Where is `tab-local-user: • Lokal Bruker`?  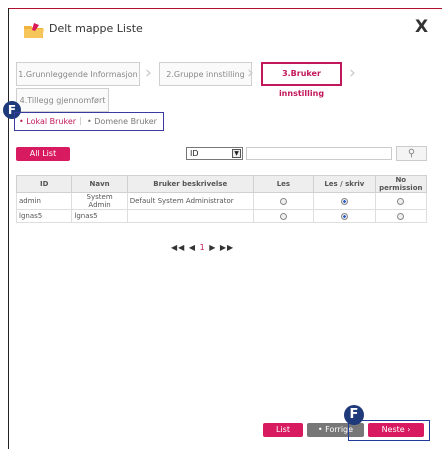
tab-local-user: • Lokal Bruker is located at coordinates (47, 121).